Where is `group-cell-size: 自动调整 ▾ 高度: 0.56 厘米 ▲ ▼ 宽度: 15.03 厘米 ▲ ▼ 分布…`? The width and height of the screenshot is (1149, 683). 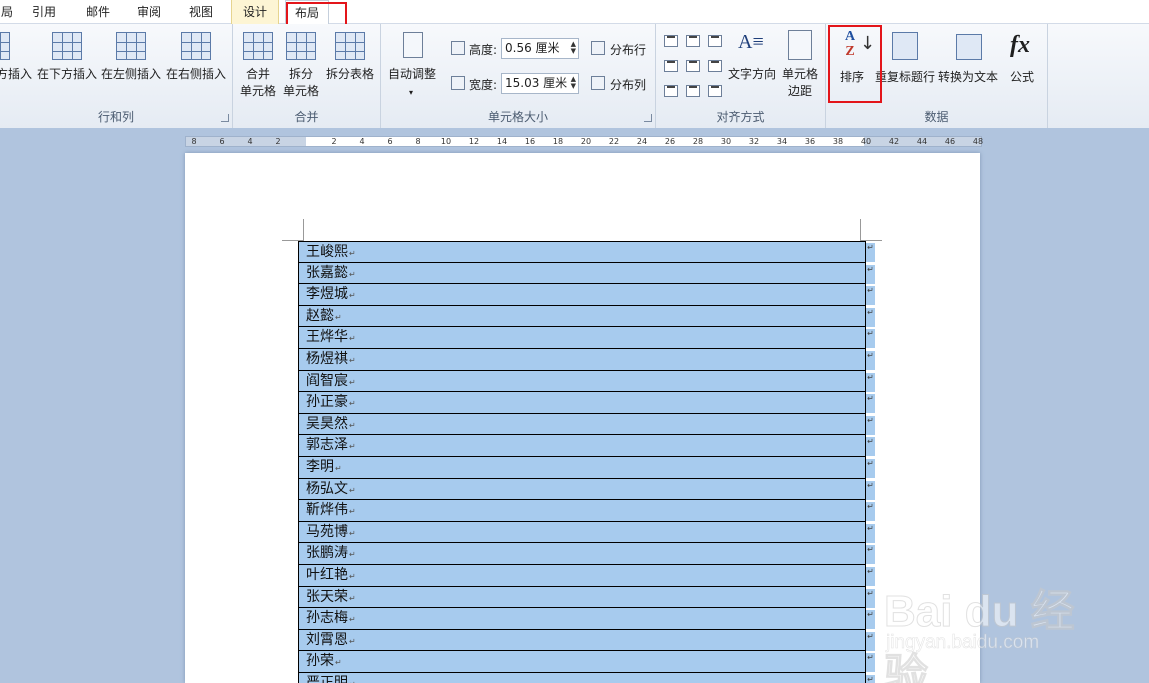
group-cell-size: 自动调整 ▾ 高度: 0.56 厘米 ▲ ▼ 宽度: 15.03 厘米 ▲ ▼ 分布… is located at coordinates (518, 76).